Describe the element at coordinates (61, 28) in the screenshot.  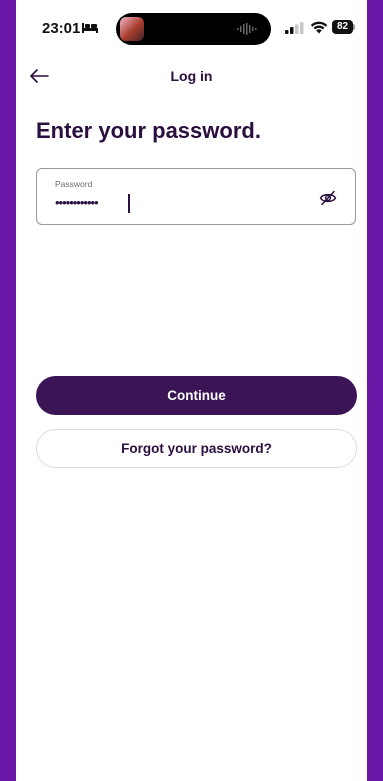
I see `status-time: 23:01` at that location.